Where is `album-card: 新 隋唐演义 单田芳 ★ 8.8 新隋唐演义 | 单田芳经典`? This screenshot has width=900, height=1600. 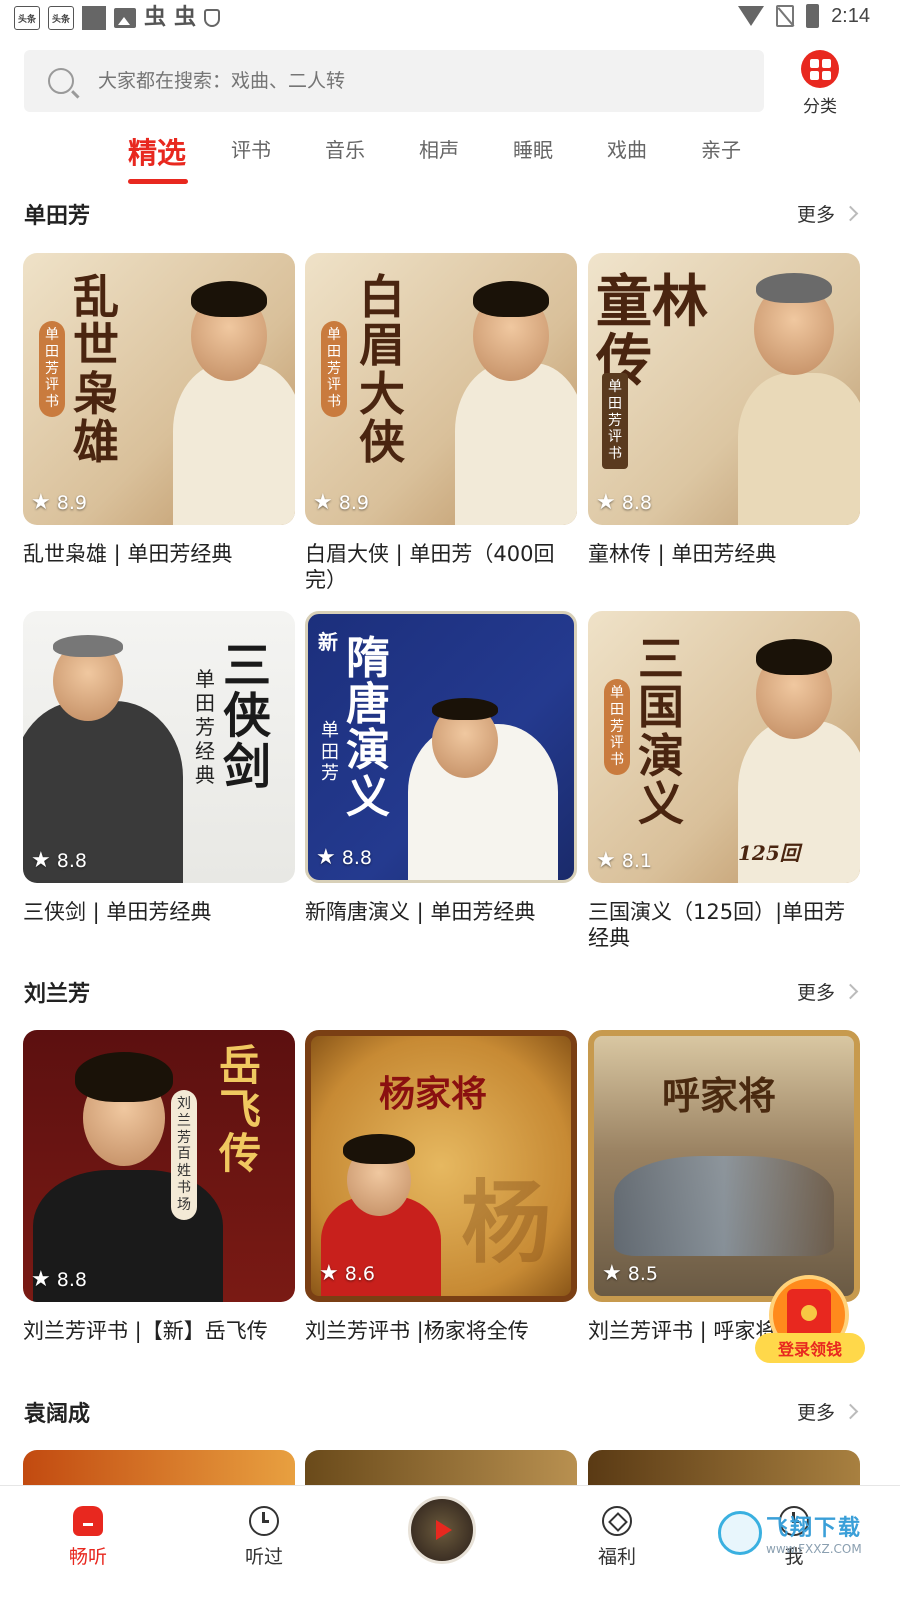
album-card: 新 隋唐演义 单田芳 ★ 8.8 新隋唐演义 | 单田芳经典 is located at coordinates (441, 768).